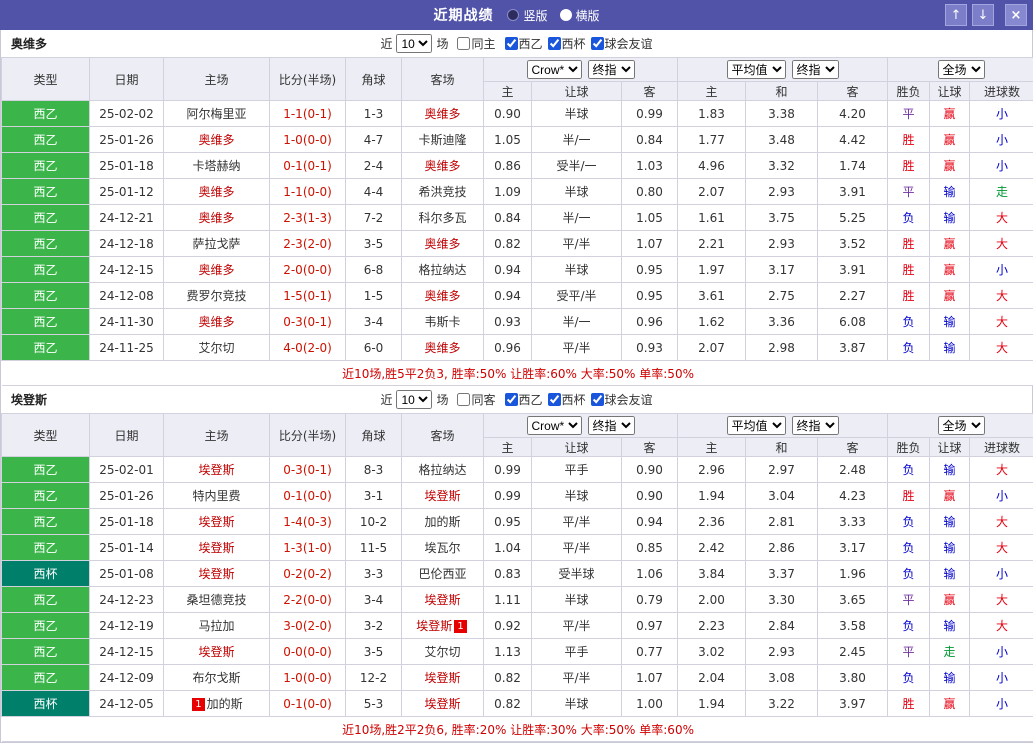  What do you see at coordinates (127, 244) in the screenshot?
I see `date-cell: 24-12-18` at bounding box center [127, 244].